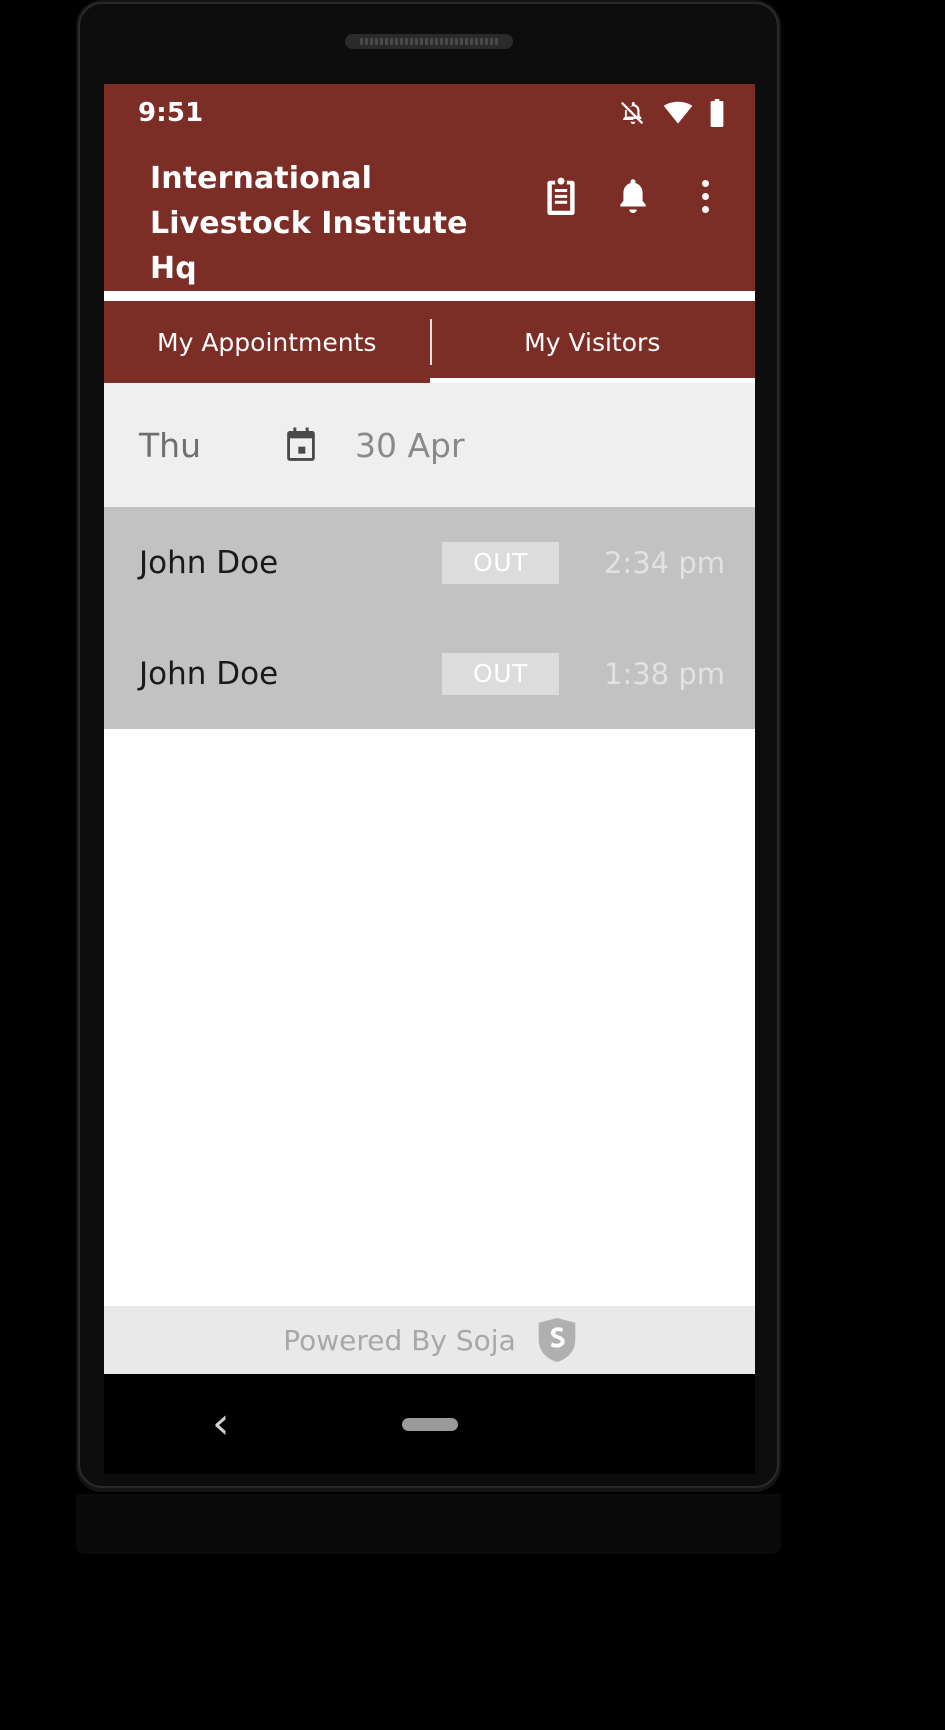 The height and width of the screenshot is (1730, 945). What do you see at coordinates (399, 1340) in the screenshot?
I see `powered-by-label: Powered By Soja` at bounding box center [399, 1340].